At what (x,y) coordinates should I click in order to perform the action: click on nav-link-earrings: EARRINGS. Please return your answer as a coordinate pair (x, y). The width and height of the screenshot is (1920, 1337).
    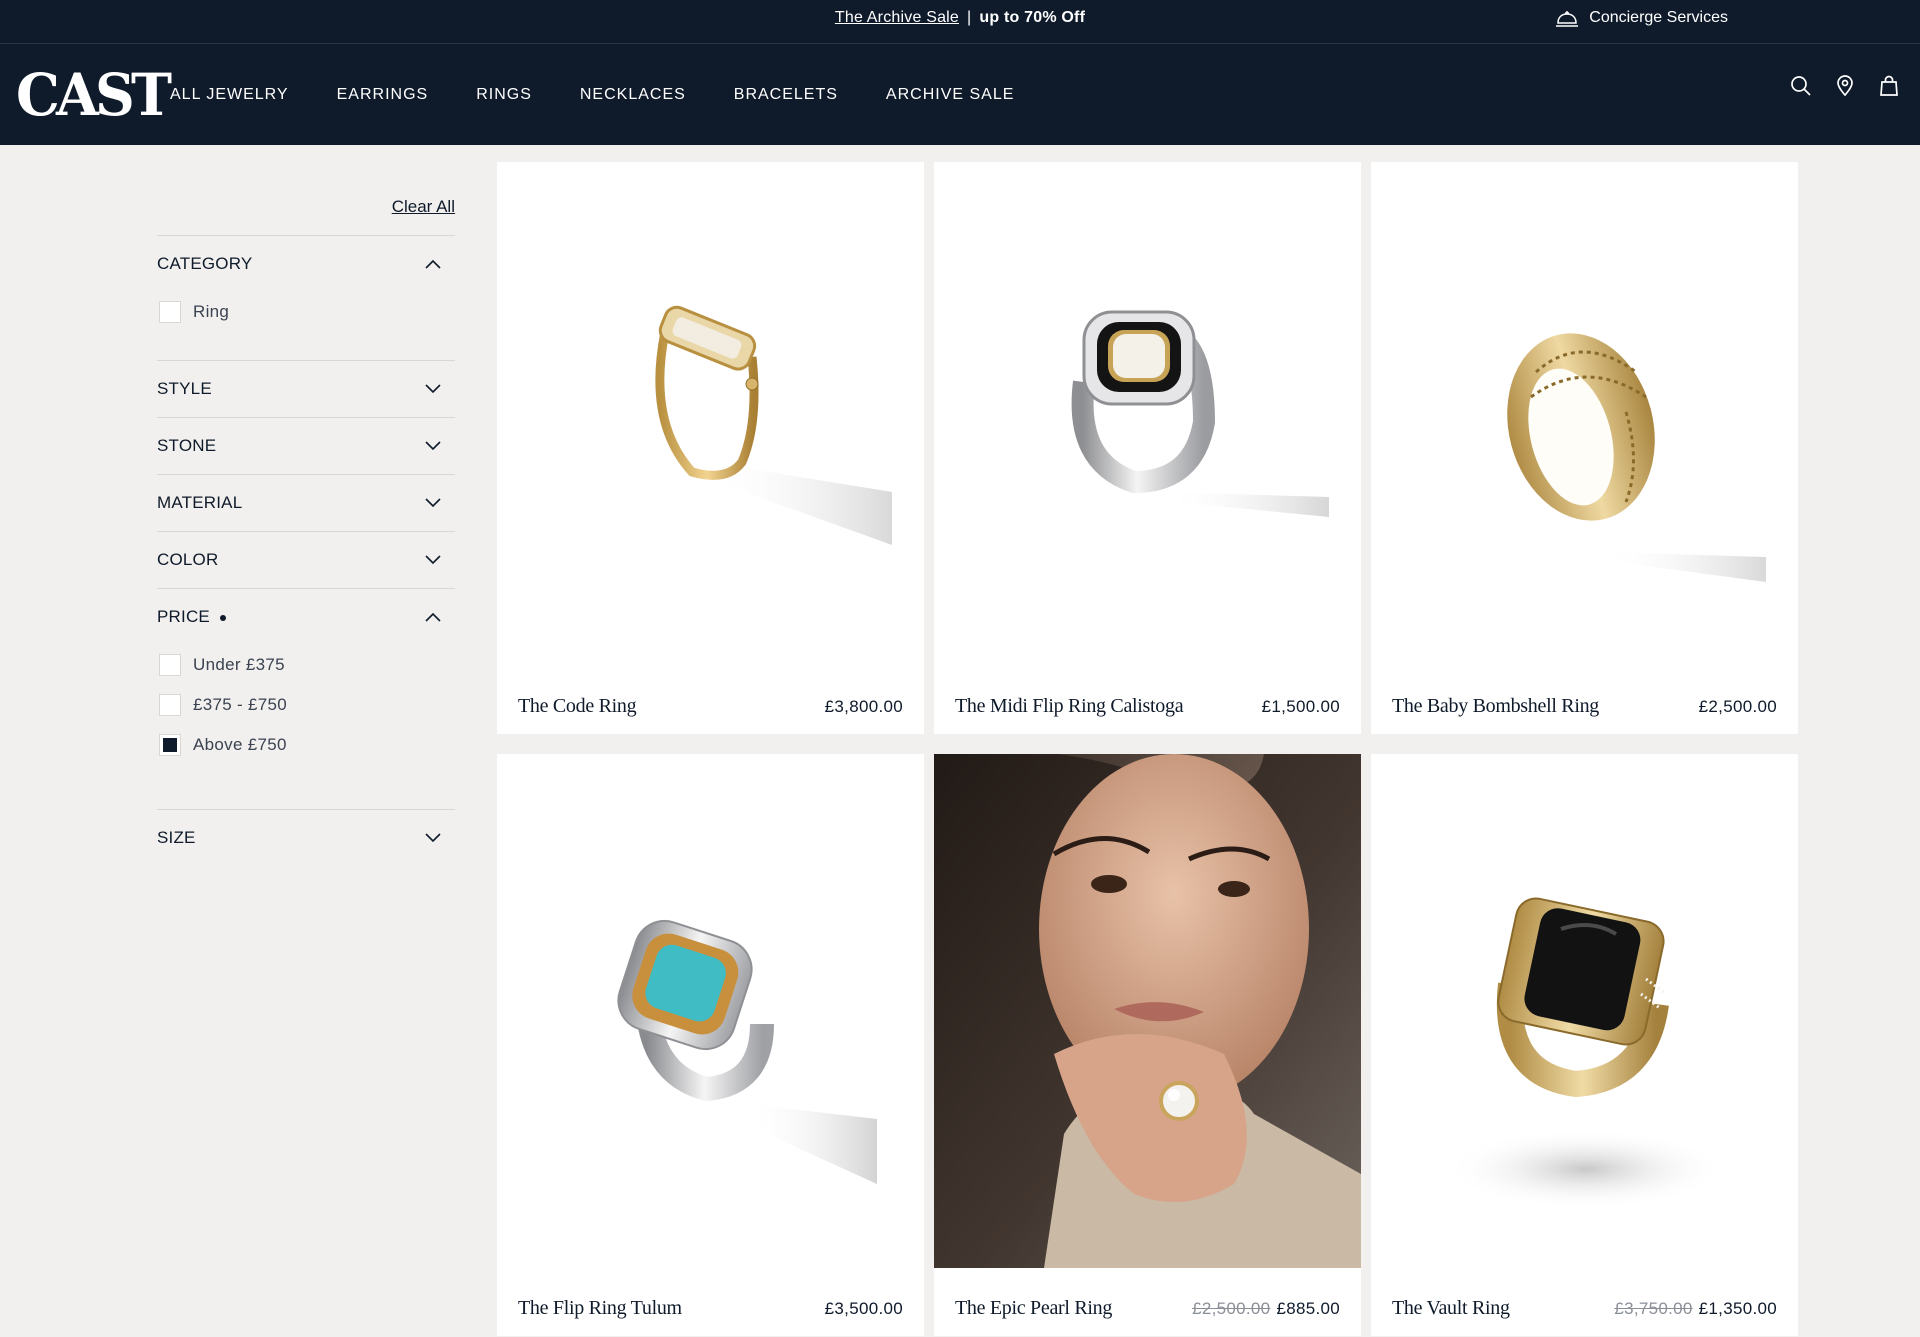
    Looking at the image, I should click on (383, 95).